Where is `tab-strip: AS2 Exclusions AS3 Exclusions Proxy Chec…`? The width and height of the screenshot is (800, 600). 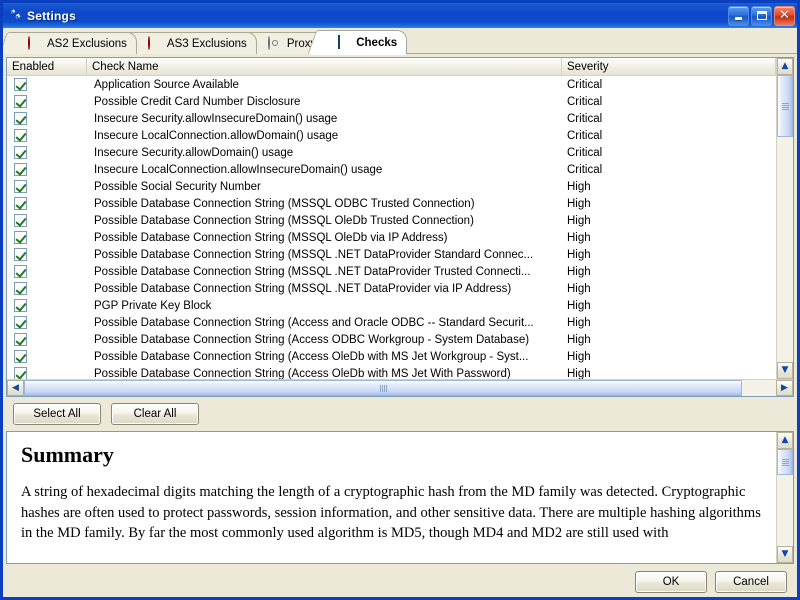
tab-strip: AS2 Exclusions AS3 Exclusions Proxy Chec… is located at coordinates (400, 41).